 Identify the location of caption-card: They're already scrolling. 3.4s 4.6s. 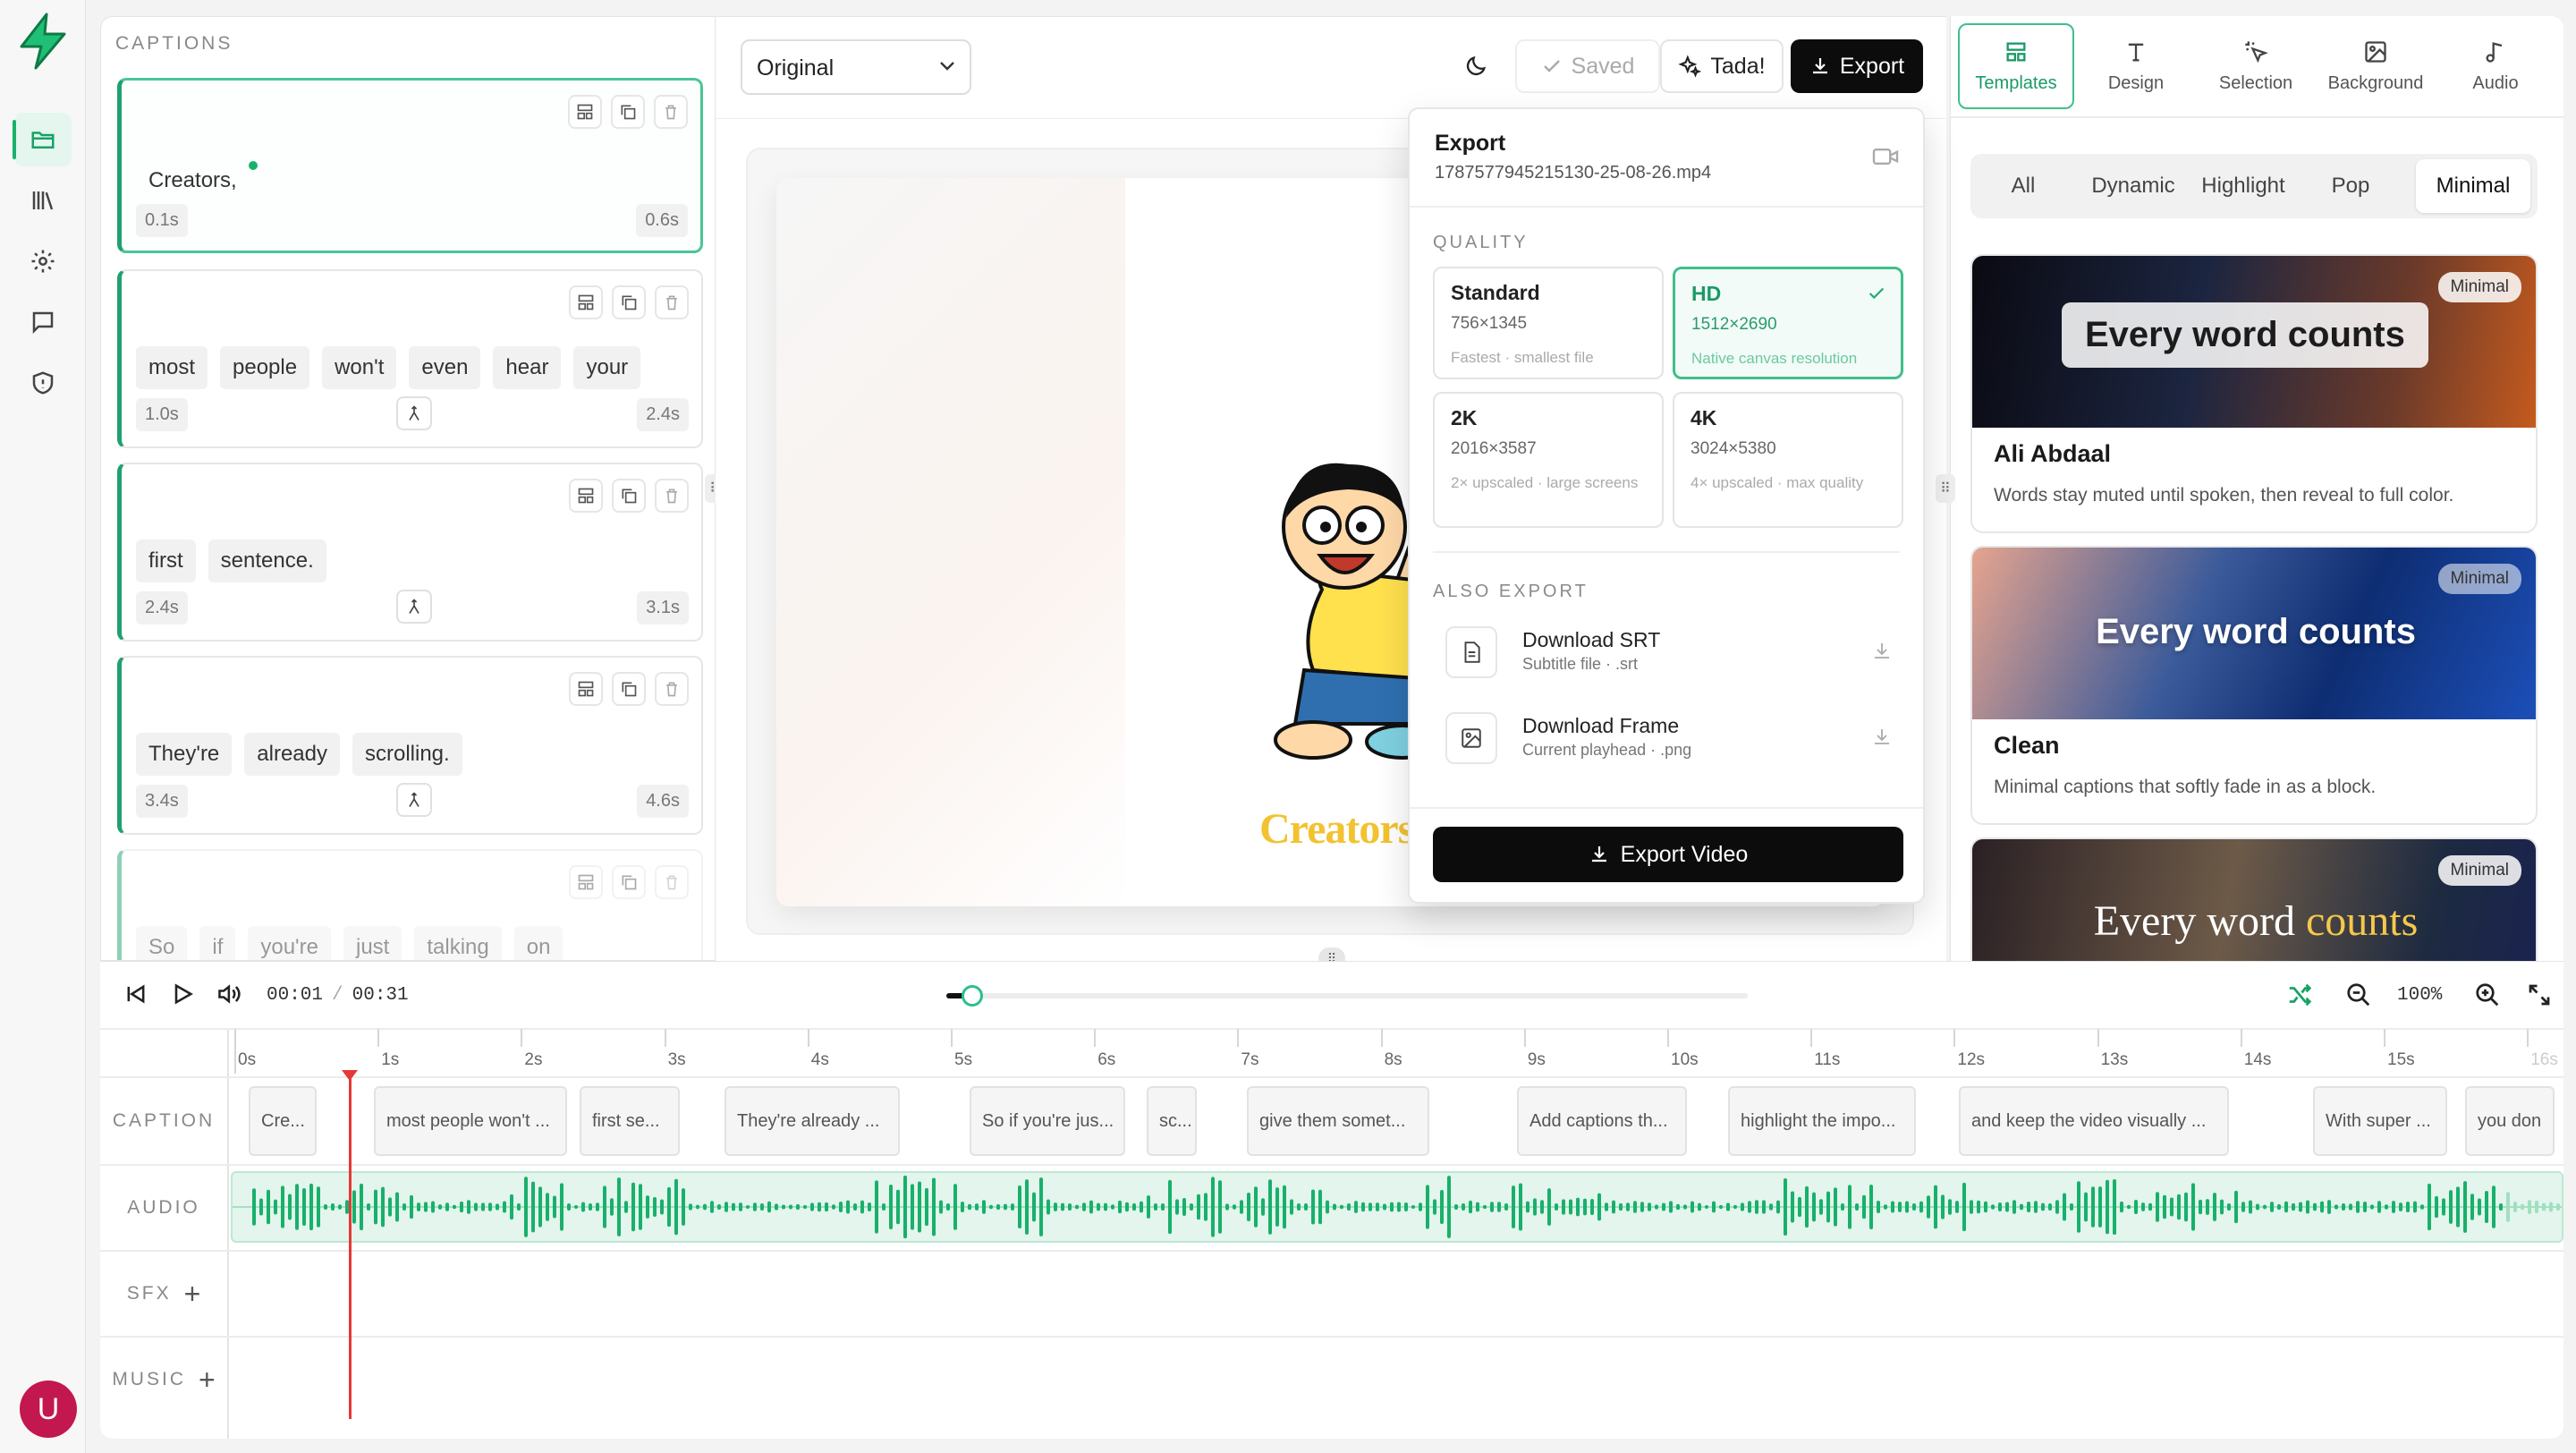
(410, 745).